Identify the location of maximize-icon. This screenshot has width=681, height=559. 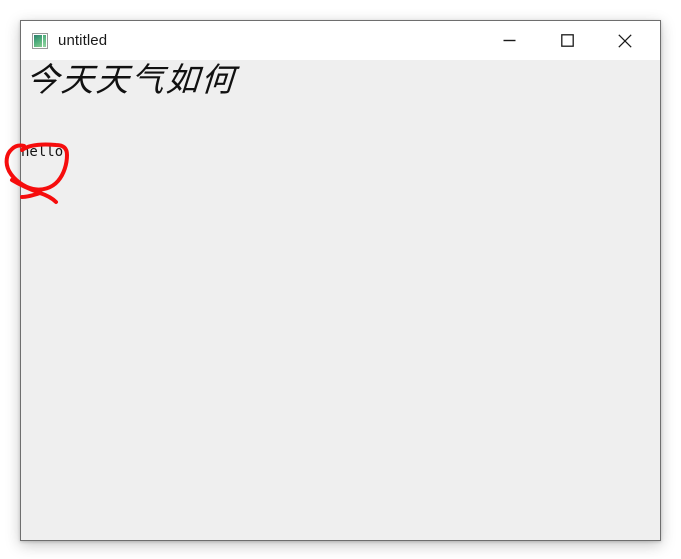
(567, 40).